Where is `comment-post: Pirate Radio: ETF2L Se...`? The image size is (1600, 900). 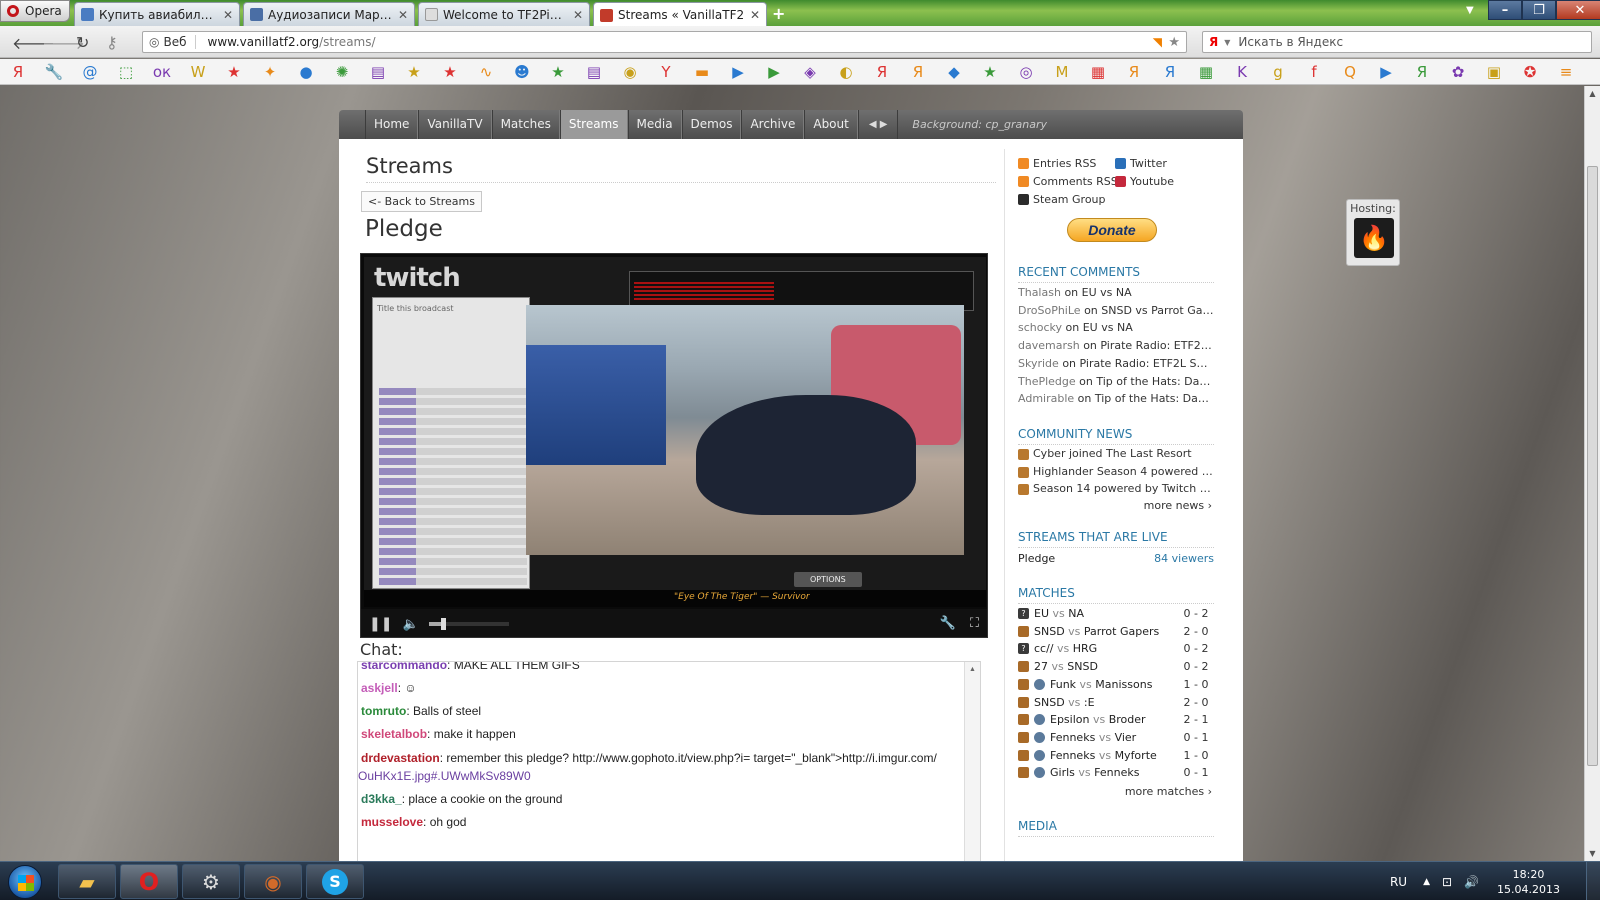 comment-post: Pirate Radio: ETF2L Se... is located at coordinates (1157, 345).